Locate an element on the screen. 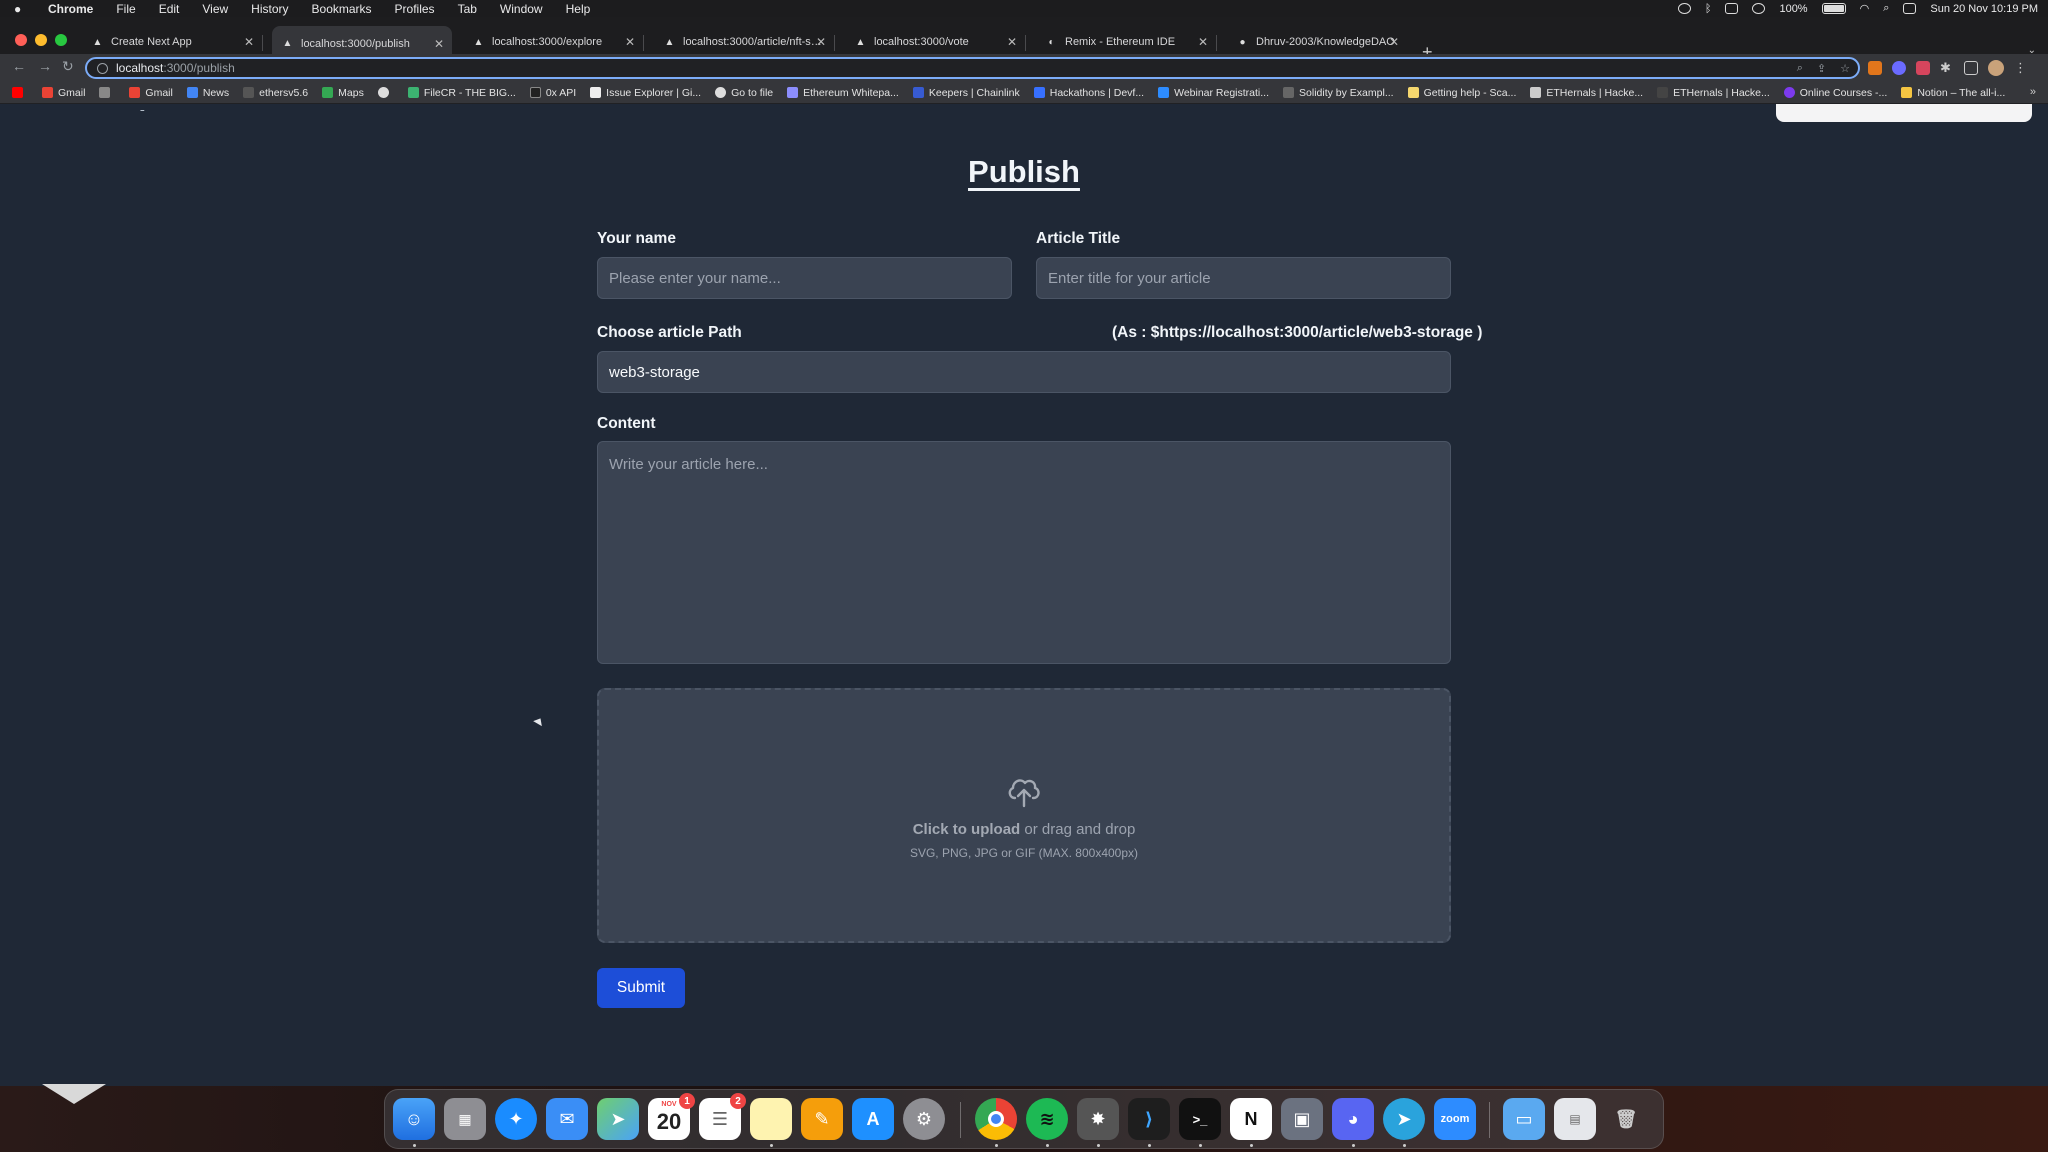 The width and height of the screenshot is (2048, 1152). tab-remix: ◐ Remix - Ethereum IDE ✕ is located at coordinates (1126, 42).